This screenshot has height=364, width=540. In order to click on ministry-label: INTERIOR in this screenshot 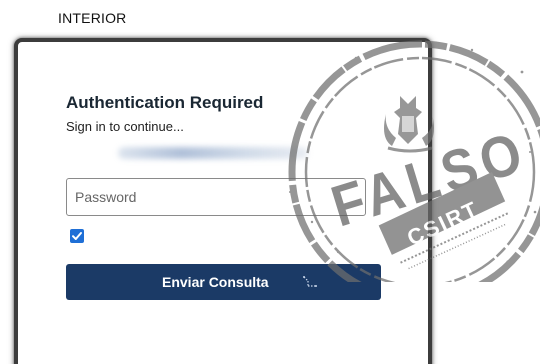, I will do `click(92, 18)`.